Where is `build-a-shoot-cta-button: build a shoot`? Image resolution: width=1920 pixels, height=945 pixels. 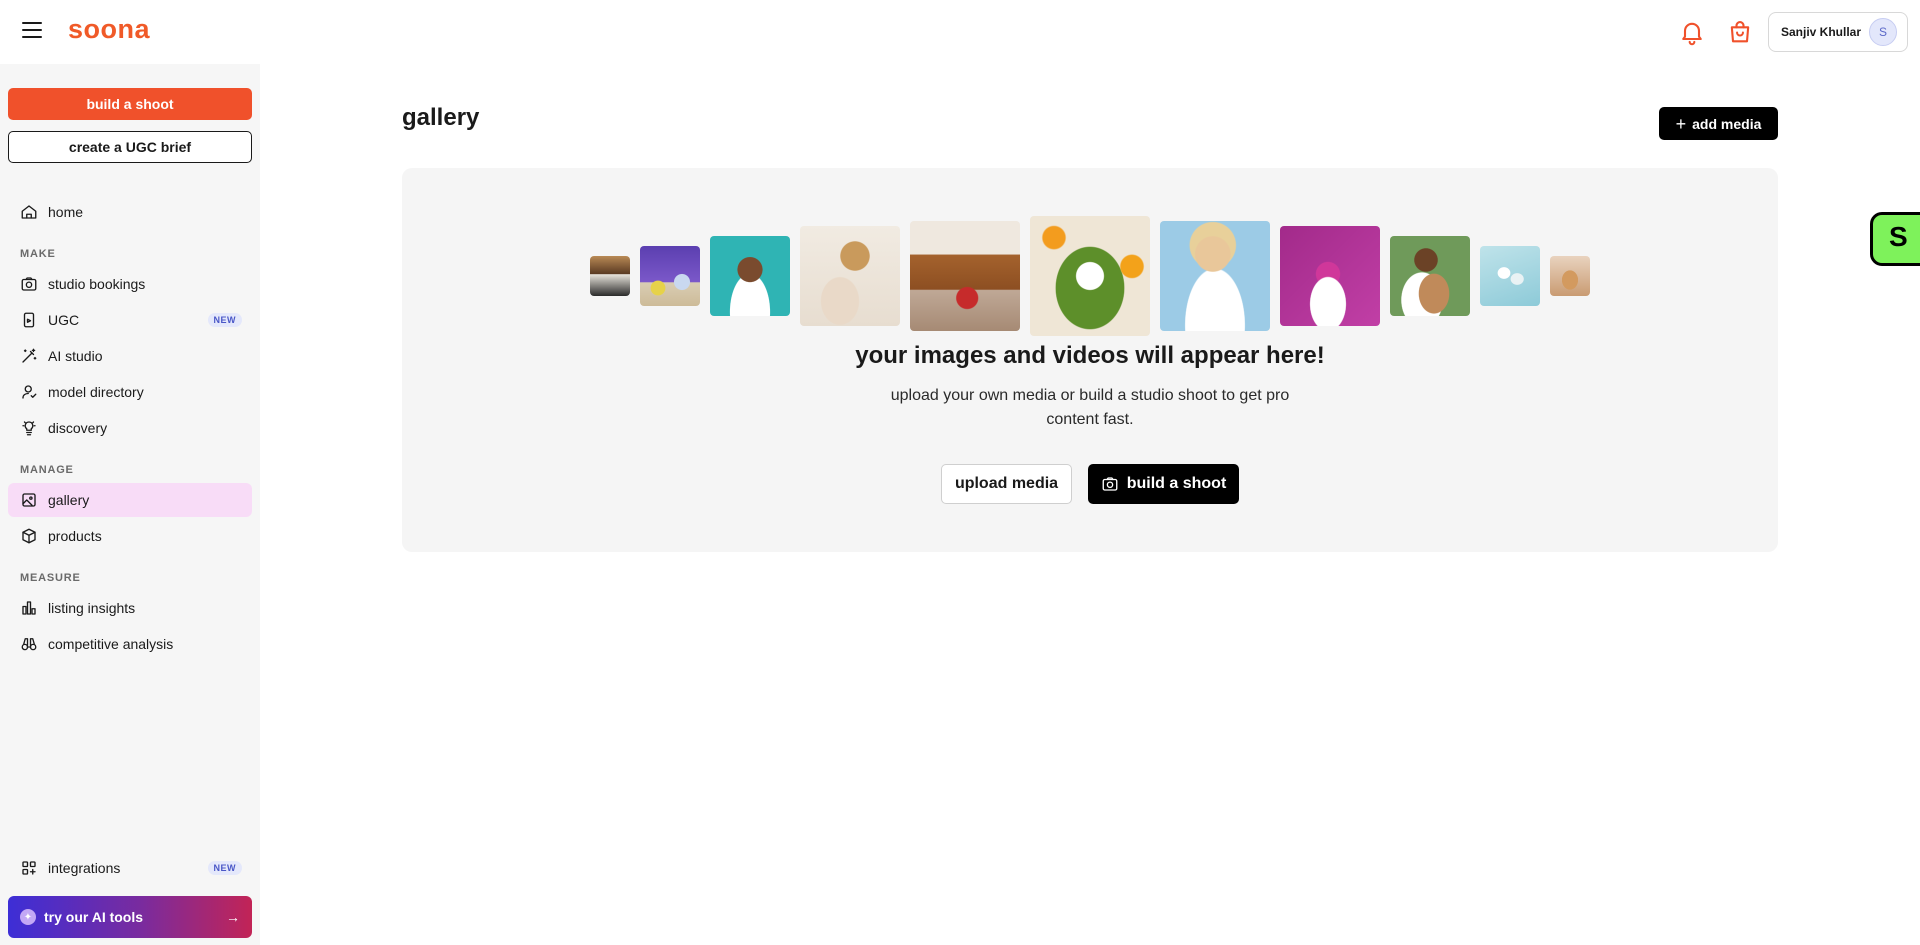
build-a-shoot-cta-button: build a shoot is located at coordinates (1163, 484).